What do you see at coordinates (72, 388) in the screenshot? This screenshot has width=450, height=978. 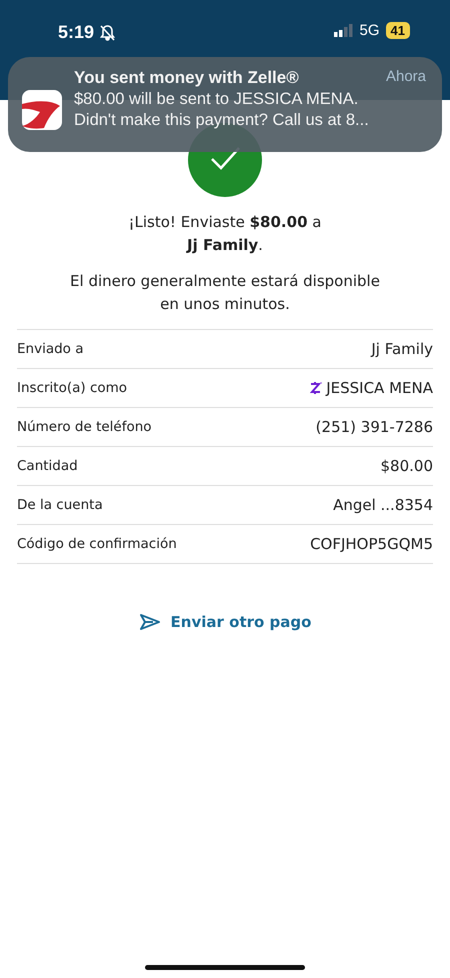 I see `detail-label: Inscrito(a) como` at bounding box center [72, 388].